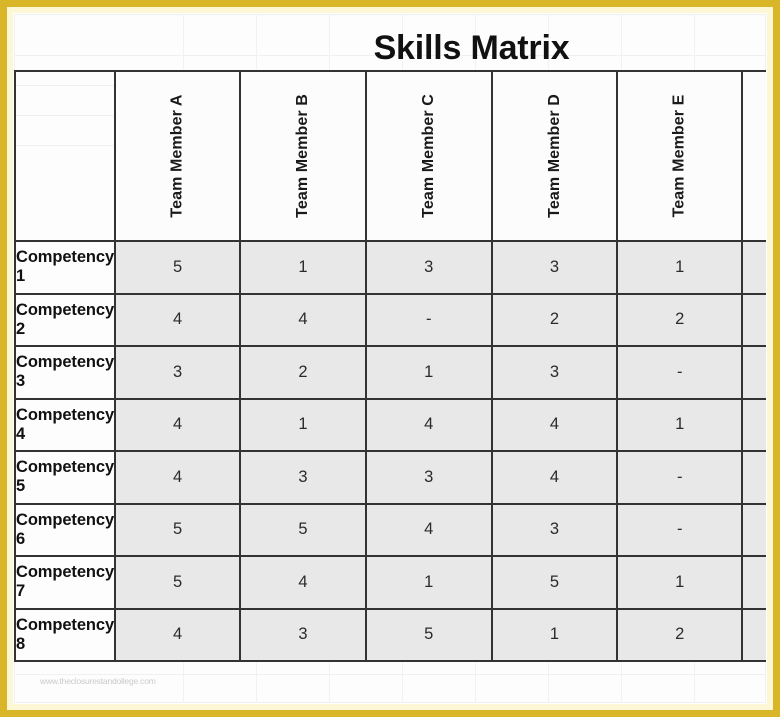 The height and width of the screenshot is (717, 780). What do you see at coordinates (65, 319) in the screenshot?
I see `row-header-competency-2: Competency 2` at bounding box center [65, 319].